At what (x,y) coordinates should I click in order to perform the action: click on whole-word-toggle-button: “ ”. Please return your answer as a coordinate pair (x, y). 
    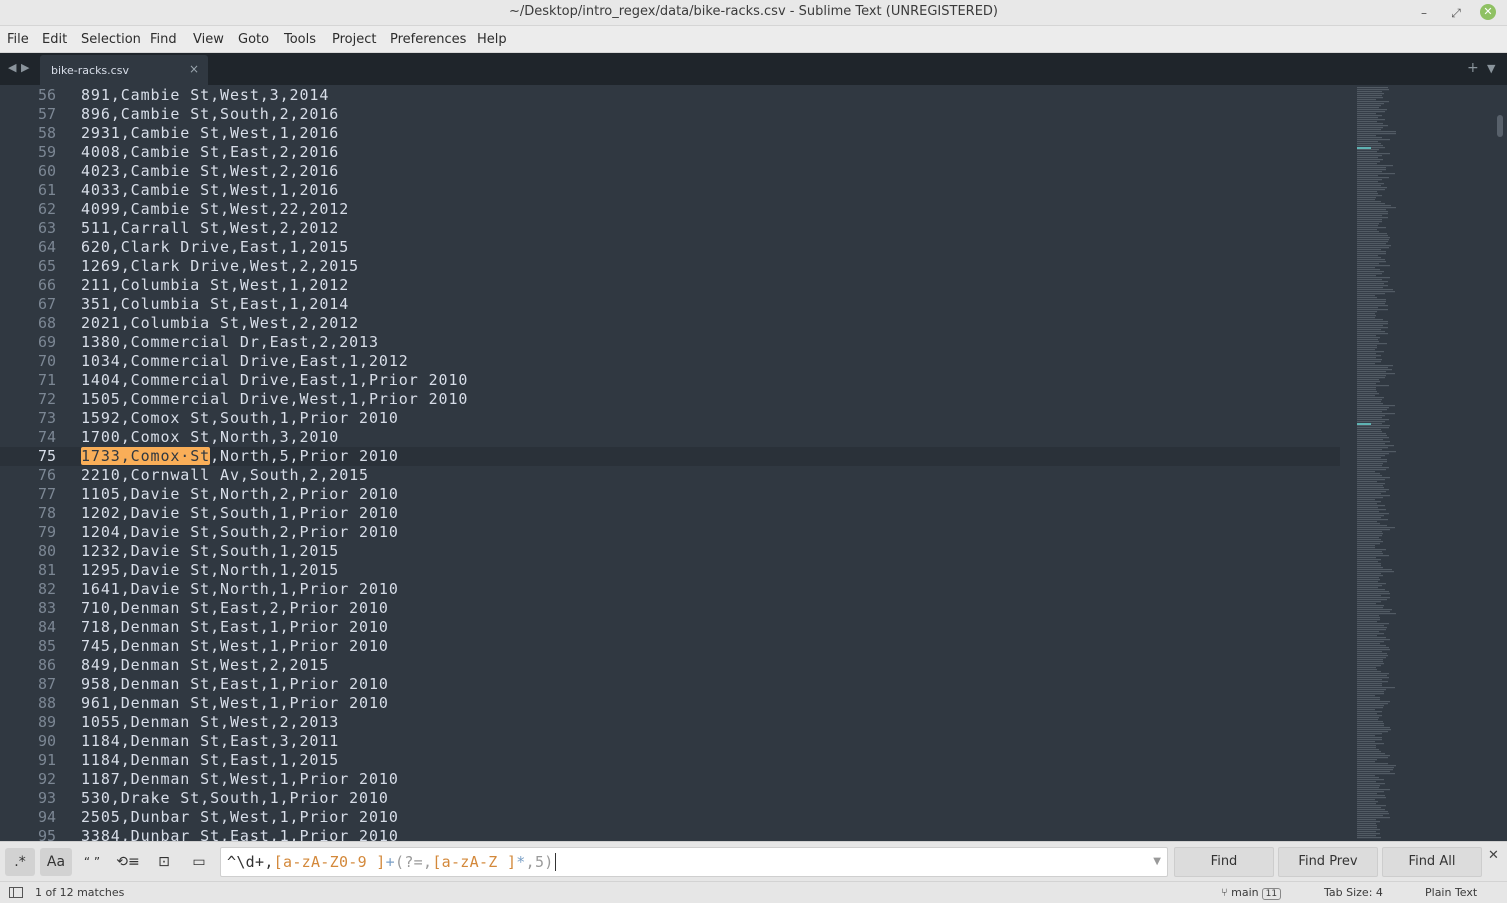
    Looking at the image, I should click on (92, 862).